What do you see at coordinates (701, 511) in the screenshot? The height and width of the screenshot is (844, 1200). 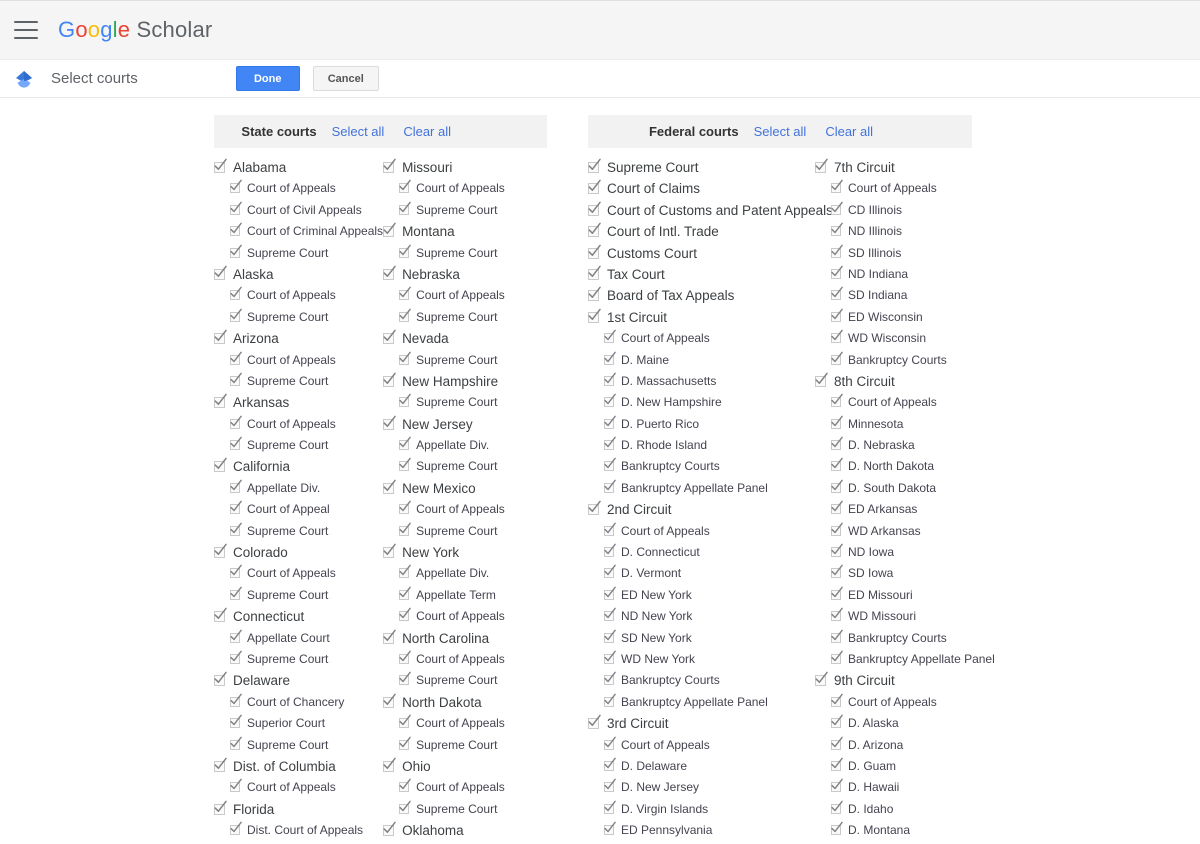 I see `court-item-row: 2nd Circuit` at bounding box center [701, 511].